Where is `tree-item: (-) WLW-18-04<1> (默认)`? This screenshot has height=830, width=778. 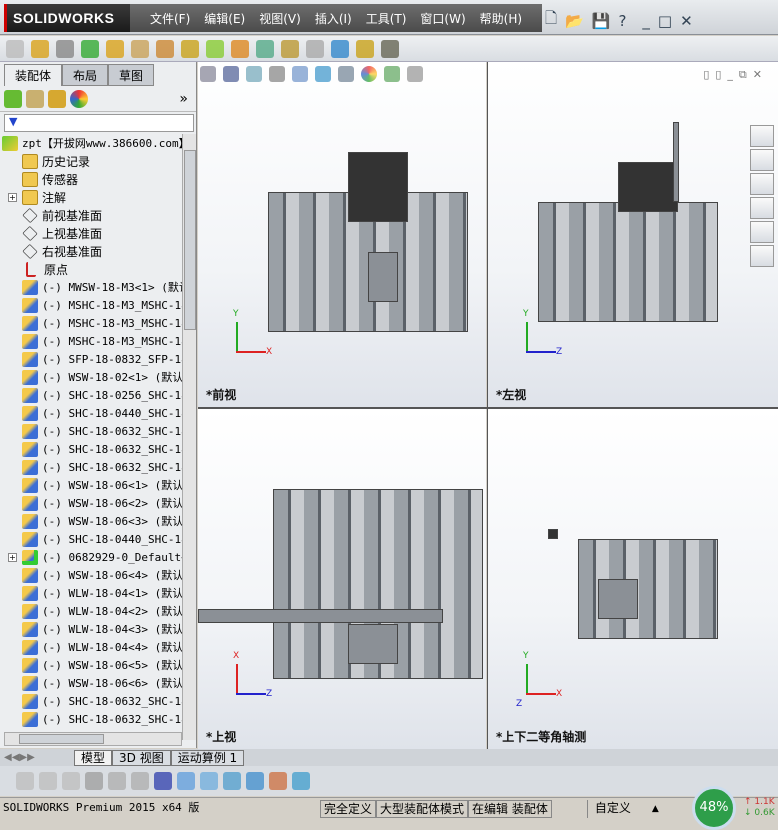 tree-item: (-) WLW-18-04<1> (默认) is located at coordinates (92, 593).